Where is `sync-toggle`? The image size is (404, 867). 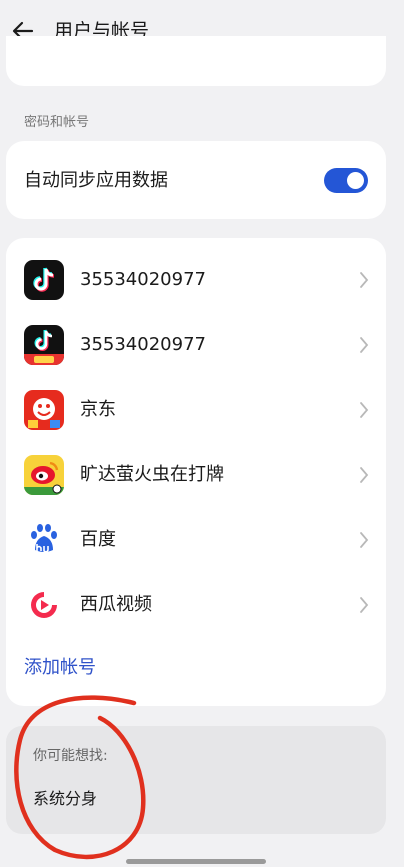 sync-toggle is located at coordinates (346, 180).